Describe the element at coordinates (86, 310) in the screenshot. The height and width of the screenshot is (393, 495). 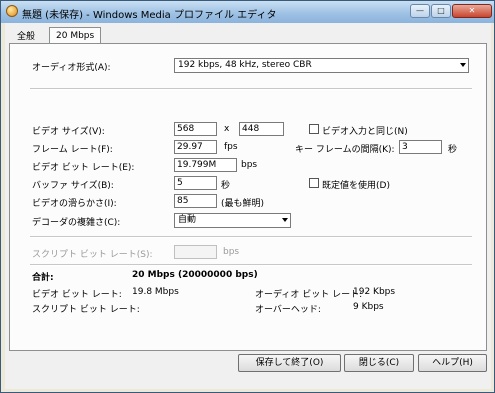
I see `summary-script-label: スクリプト ビット レート:` at that location.